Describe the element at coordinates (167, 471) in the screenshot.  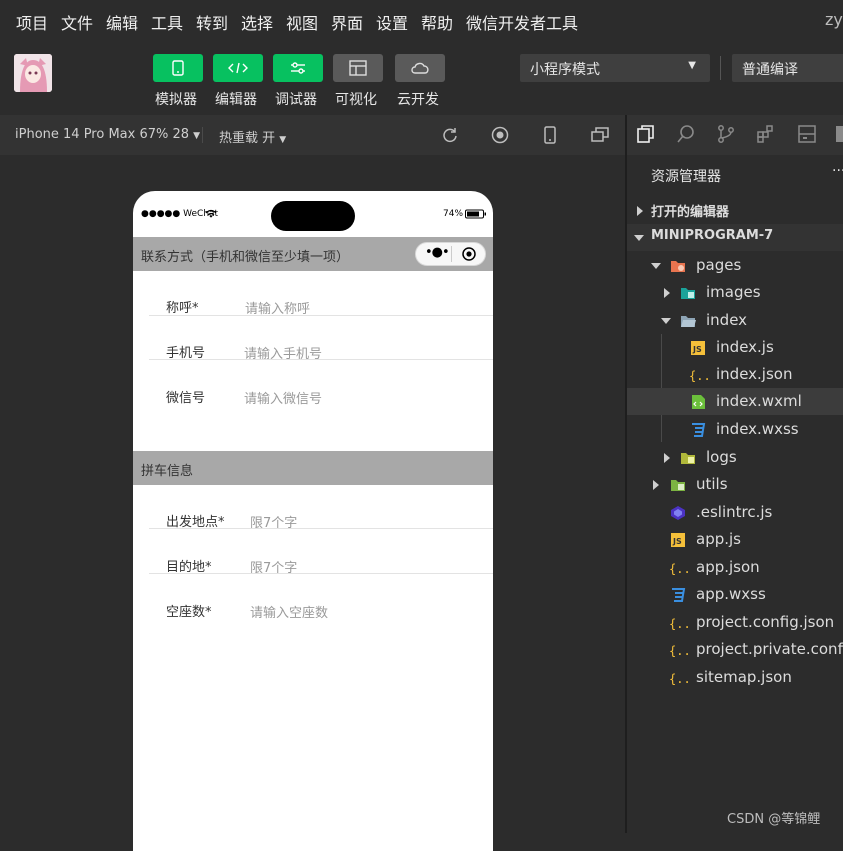
I see `carpool-section-title: 拼车信息` at that location.